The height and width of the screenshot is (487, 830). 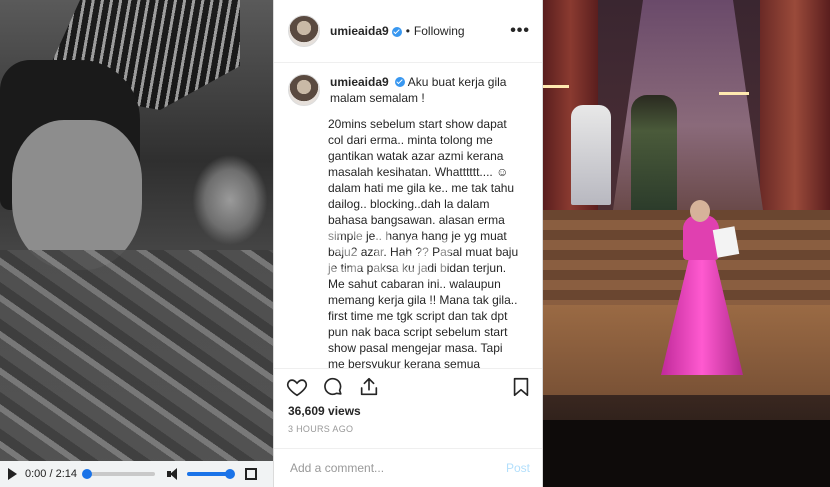 I want to click on action-bar, so click(x=408, y=386).